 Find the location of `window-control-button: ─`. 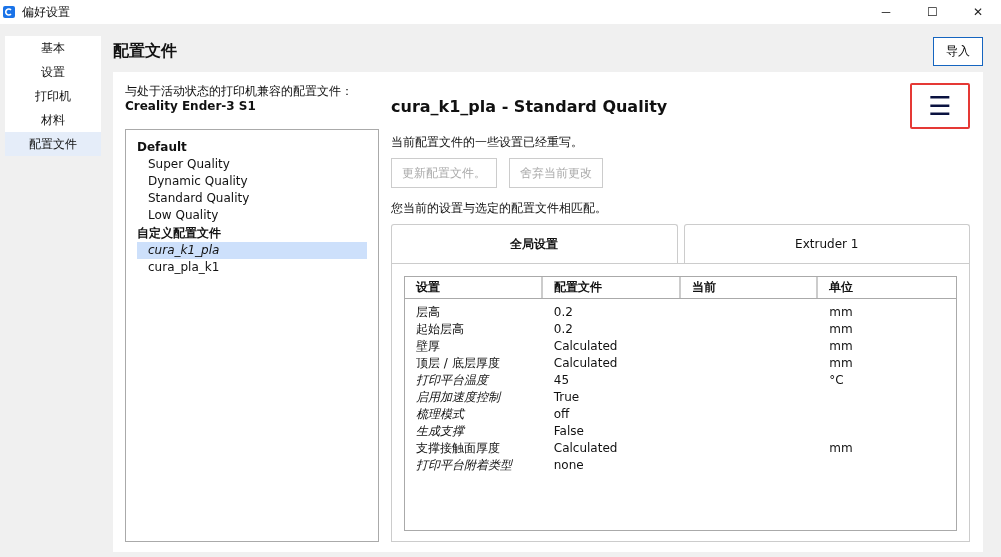

window-control-button: ─ is located at coordinates (886, 12).